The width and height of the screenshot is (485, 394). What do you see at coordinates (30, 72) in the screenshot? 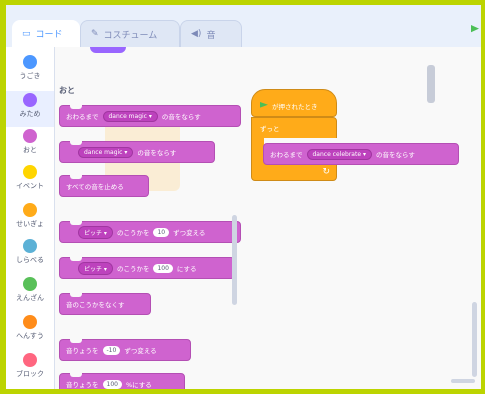
I see `category-motion: うごき` at bounding box center [30, 72].